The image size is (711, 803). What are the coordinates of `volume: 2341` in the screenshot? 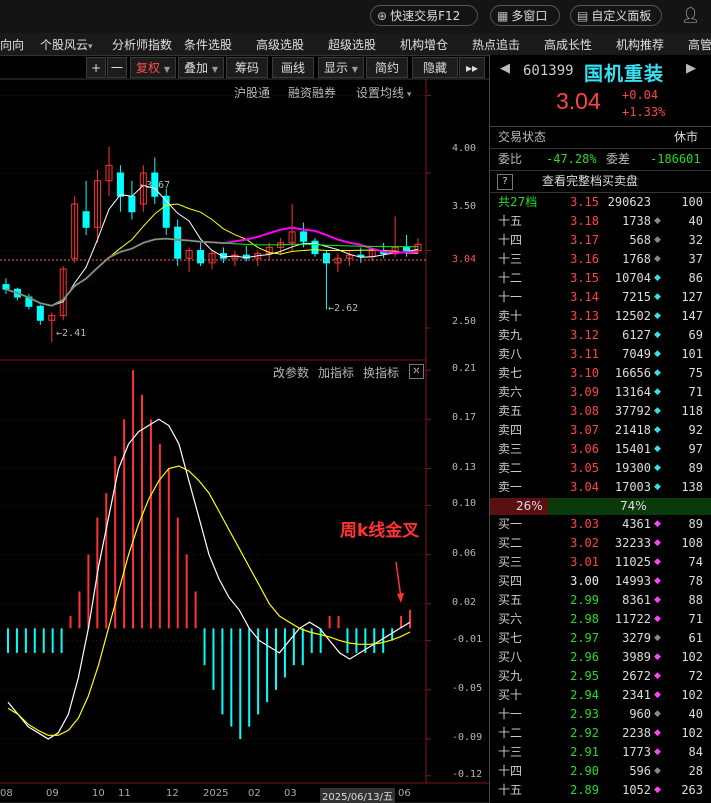 It's located at (636, 695).